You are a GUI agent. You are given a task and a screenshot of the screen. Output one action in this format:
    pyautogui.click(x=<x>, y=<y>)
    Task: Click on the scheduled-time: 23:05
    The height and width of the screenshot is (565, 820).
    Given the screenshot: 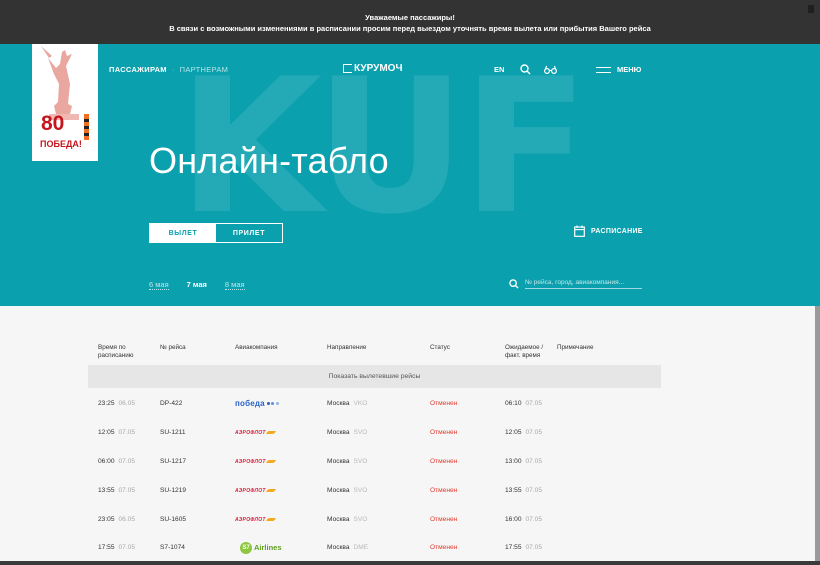 What is the action you would take?
    pyautogui.click(x=106, y=519)
    